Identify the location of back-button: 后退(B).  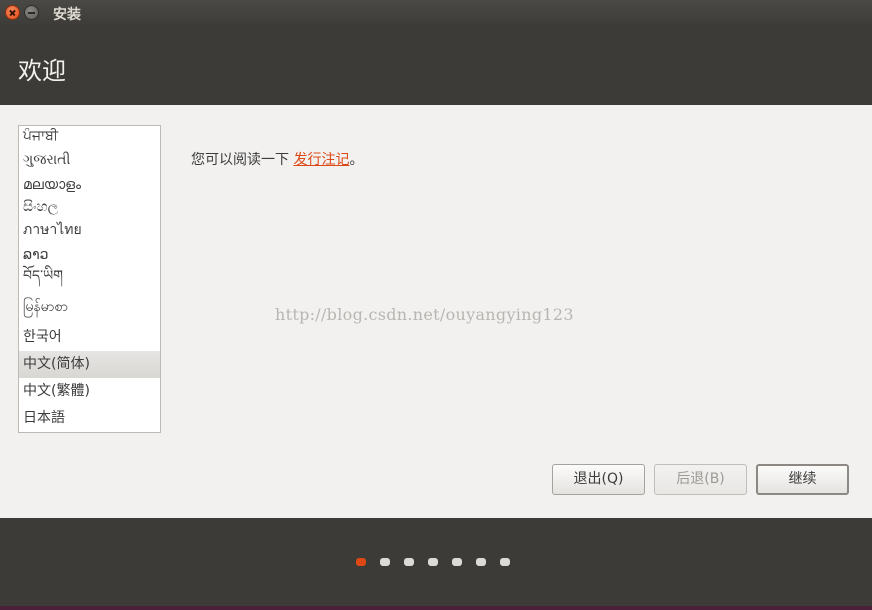
(700, 479).